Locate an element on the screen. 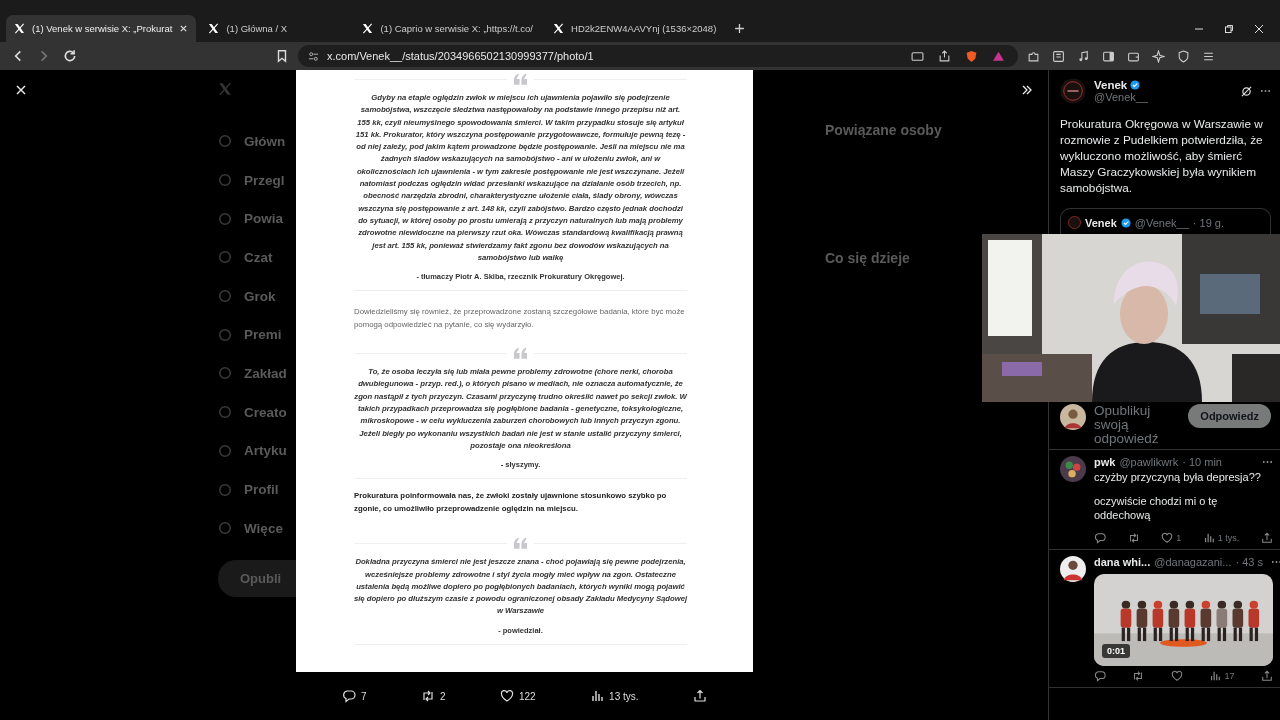 The image size is (1280, 720). nav-label: Główn is located at coordinates (265, 141).